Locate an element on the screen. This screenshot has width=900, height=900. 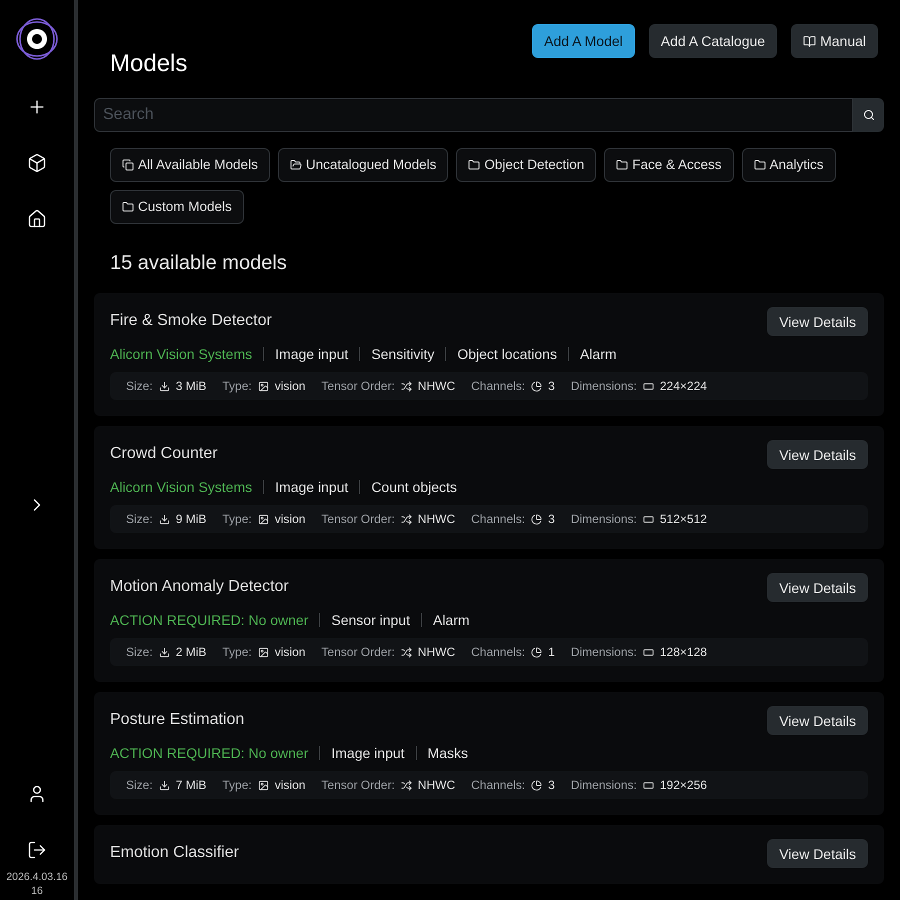
search-button is located at coordinates (868, 115).